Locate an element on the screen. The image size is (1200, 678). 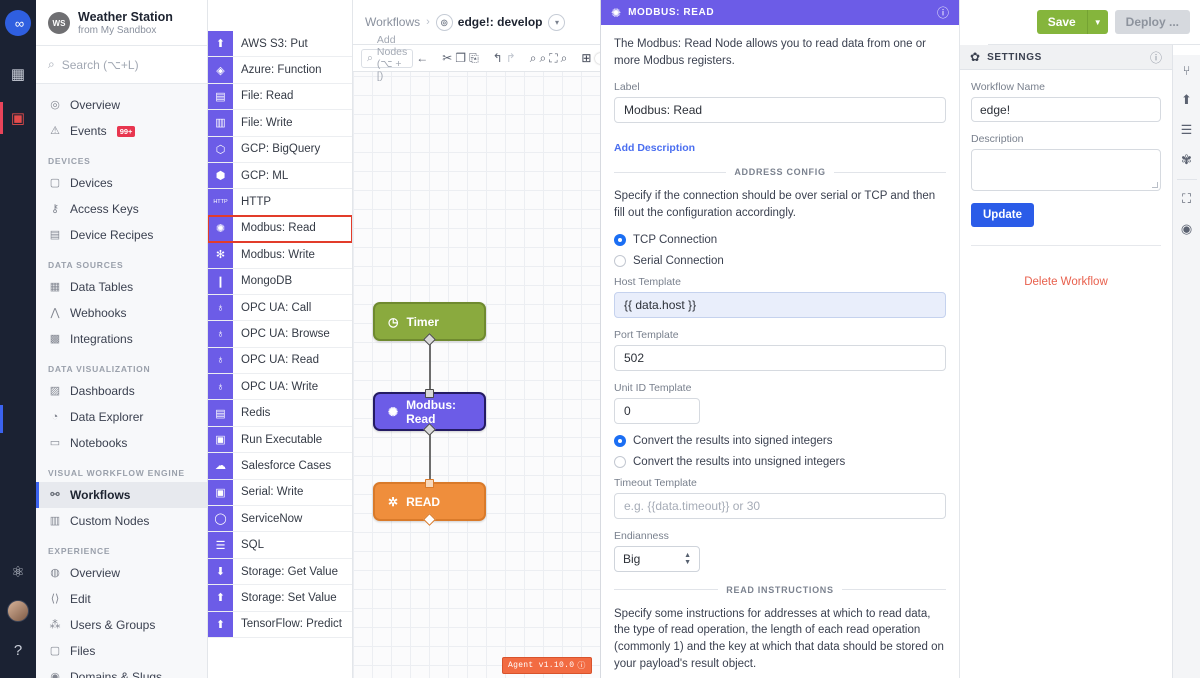
sidebar-item-edit: ⟨⟩ Edit is located at coordinates (121, 599).